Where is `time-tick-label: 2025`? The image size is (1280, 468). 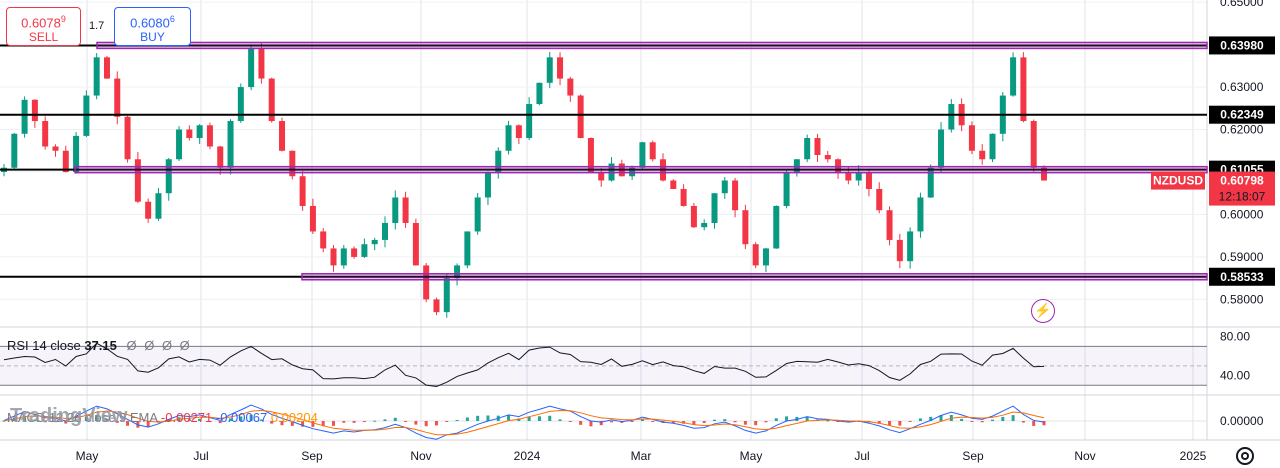 time-tick-label: 2025 is located at coordinates (1193, 456).